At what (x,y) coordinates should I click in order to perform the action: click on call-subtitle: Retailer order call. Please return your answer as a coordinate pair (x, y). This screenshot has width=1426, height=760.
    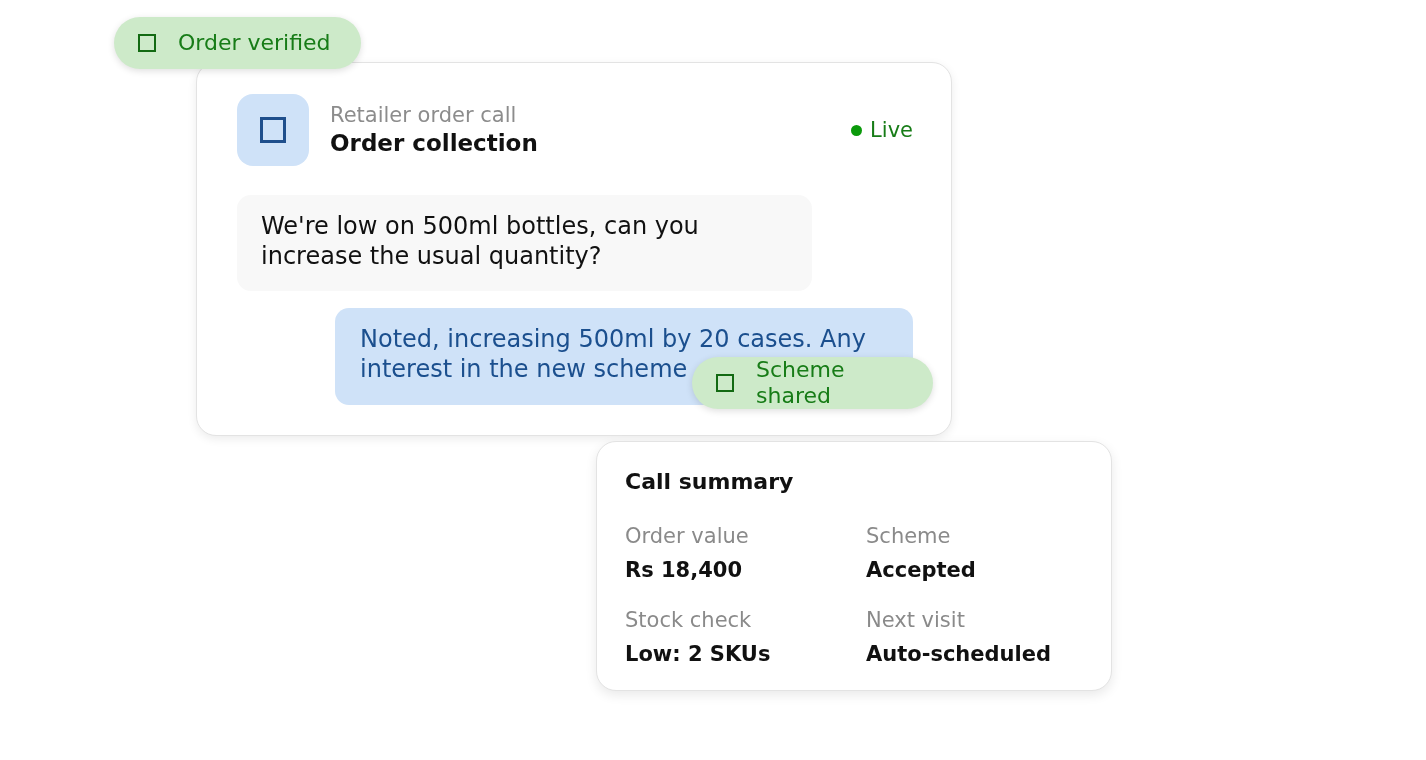
    Looking at the image, I should click on (423, 115).